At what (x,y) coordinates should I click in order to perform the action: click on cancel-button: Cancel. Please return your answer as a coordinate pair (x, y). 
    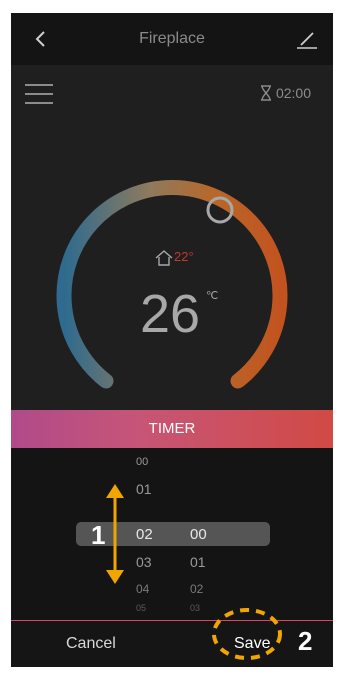
    Looking at the image, I should click on (91, 644).